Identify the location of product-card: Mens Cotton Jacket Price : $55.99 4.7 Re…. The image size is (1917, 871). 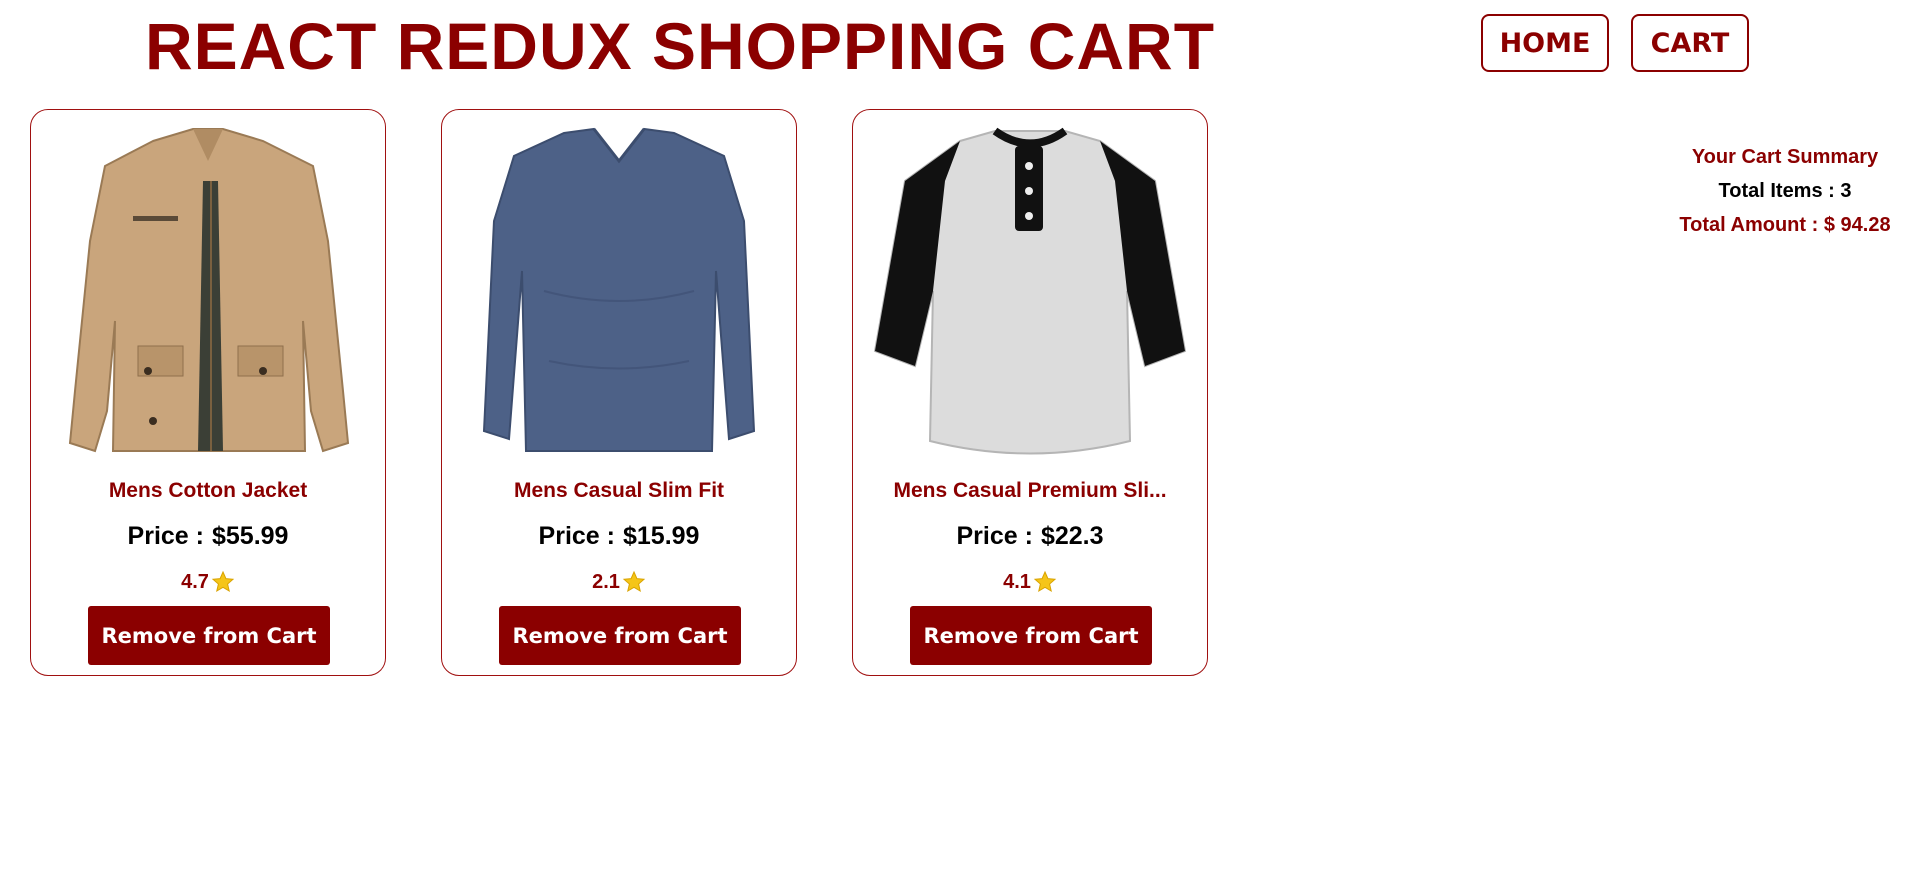
(208, 392).